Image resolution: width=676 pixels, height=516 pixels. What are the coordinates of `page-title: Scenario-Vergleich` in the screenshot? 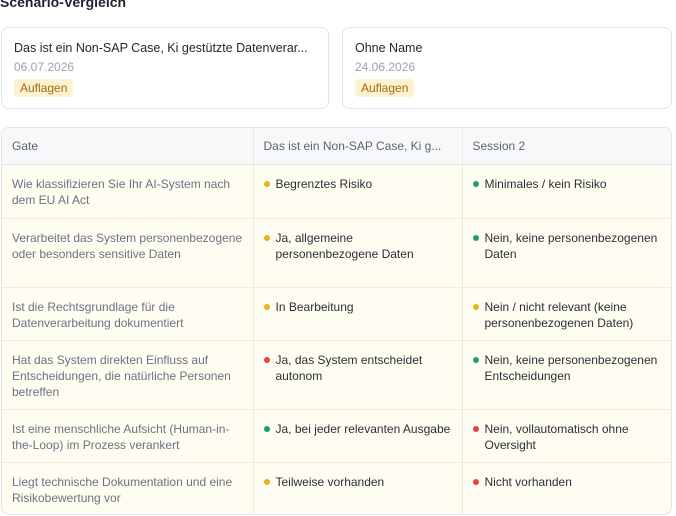 It's located at (63, 5).